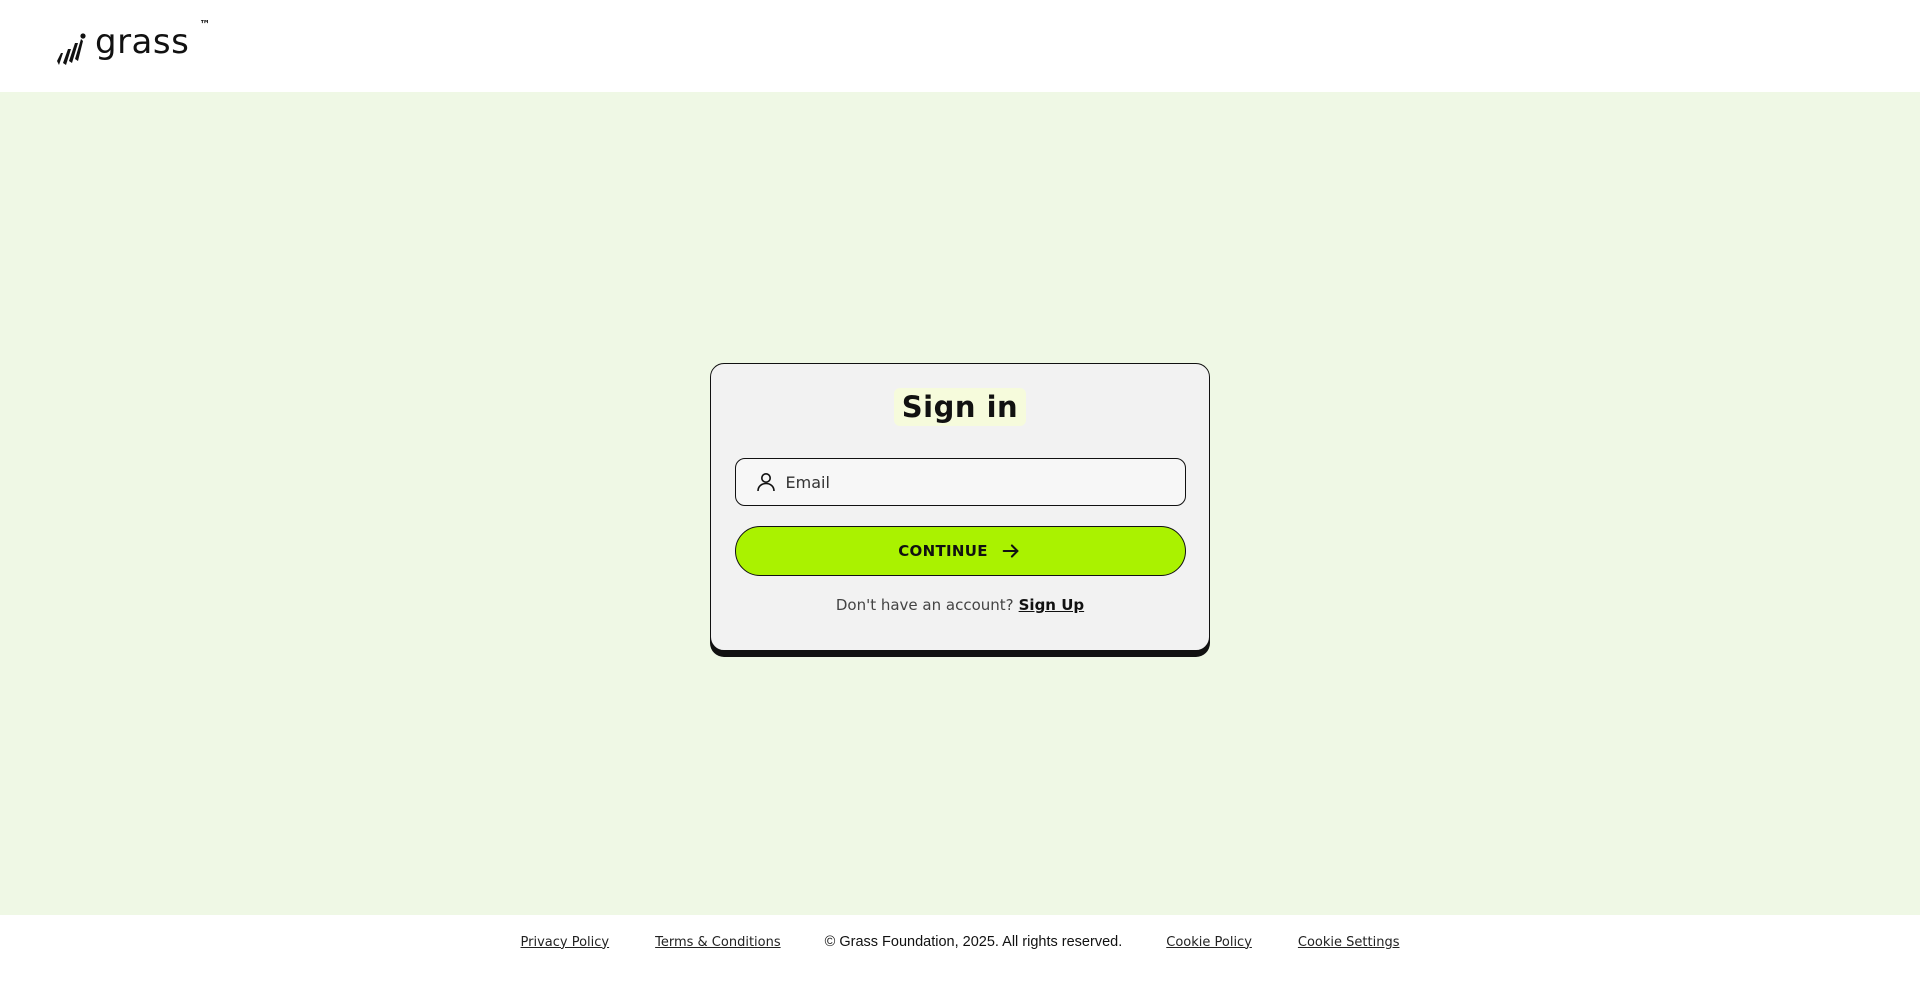 Image resolution: width=1920 pixels, height=993 pixels. I want to click on no-account-text: Don't have an account?, so click(924, 605).